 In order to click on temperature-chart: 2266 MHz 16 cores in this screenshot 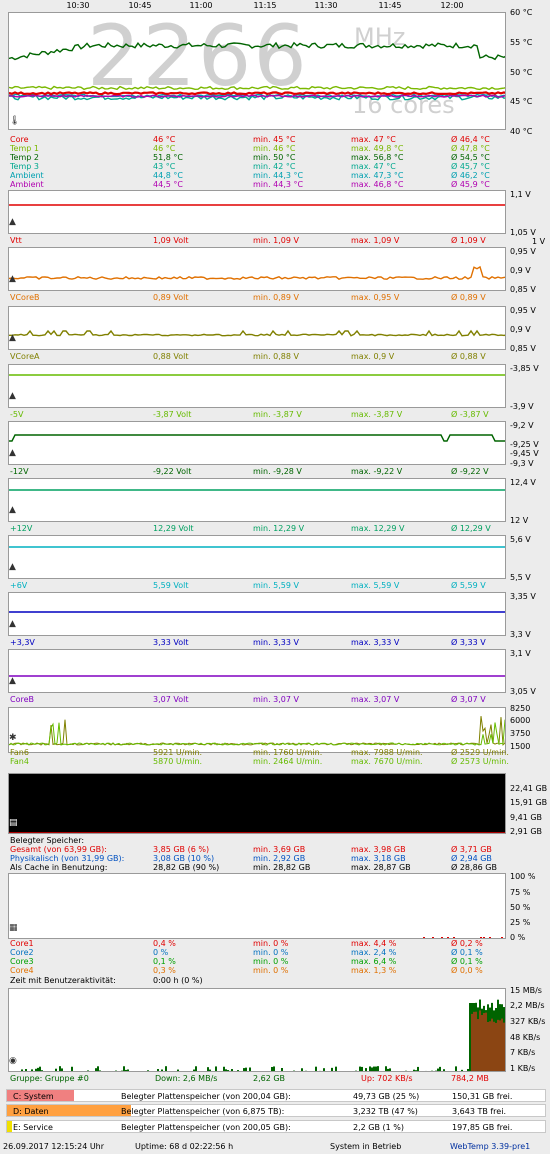, I will do `click(257, 71)`.